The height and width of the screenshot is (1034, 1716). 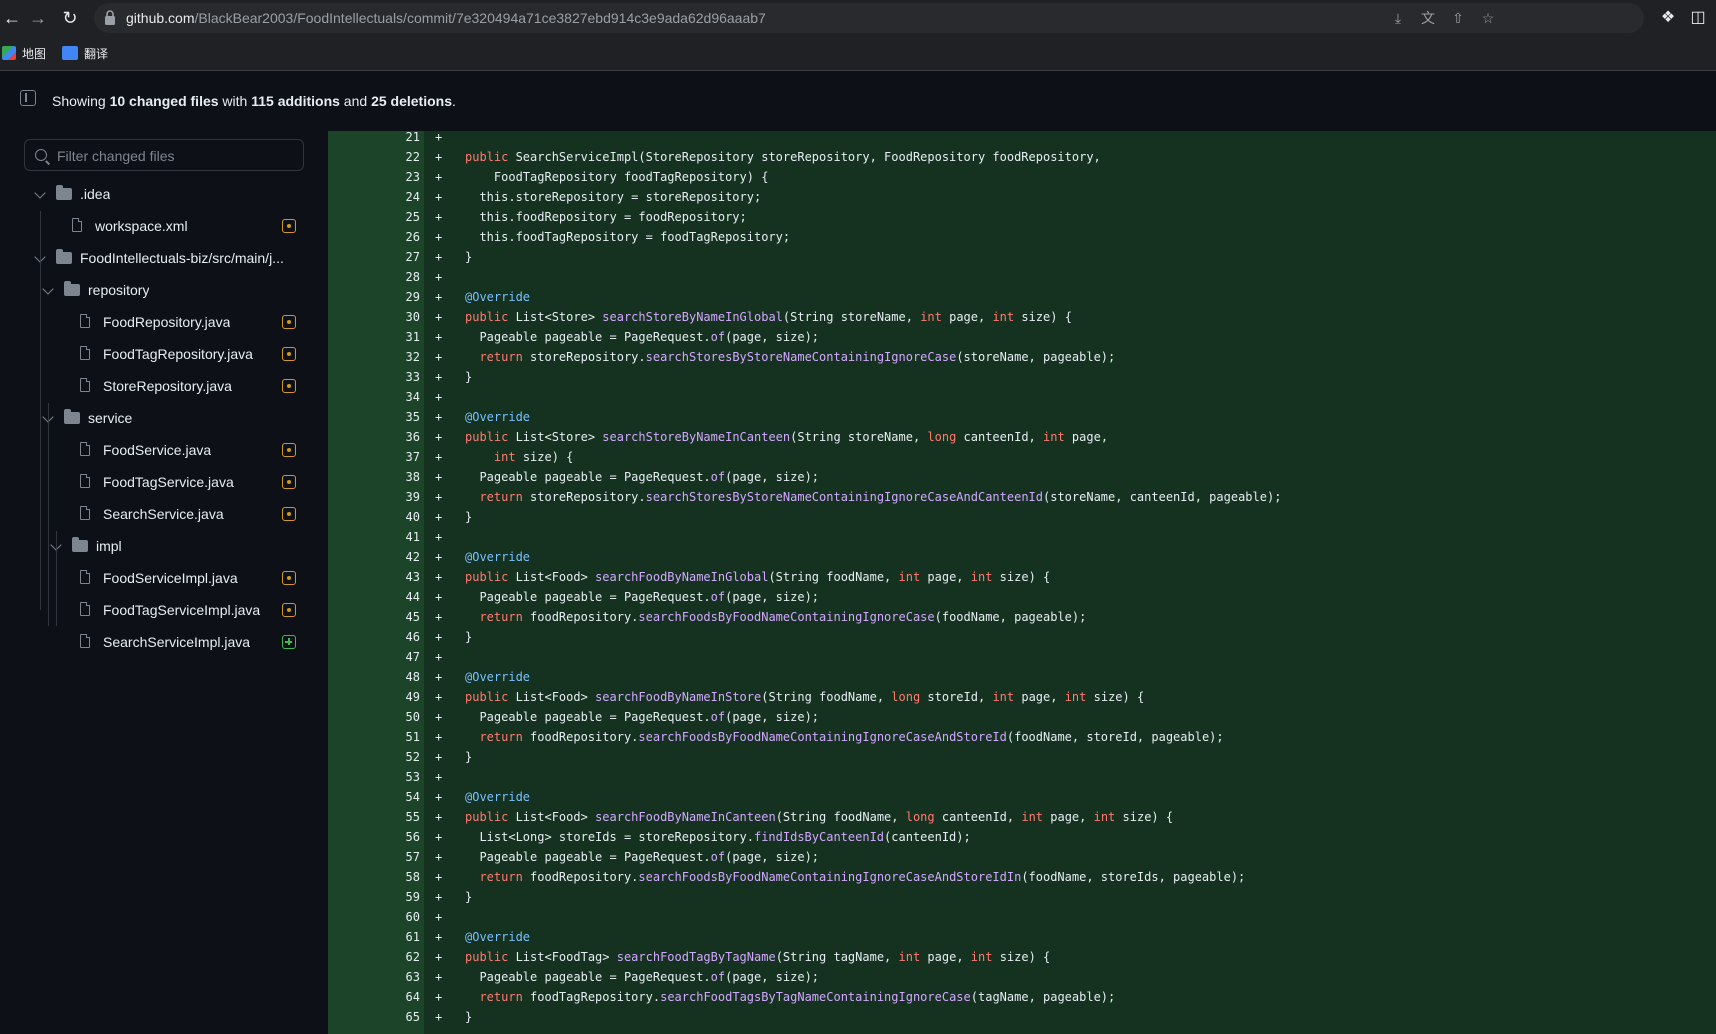 I want to click on code-token: List<Long> storeIds = storeRepository., so click(x=609, y=837).